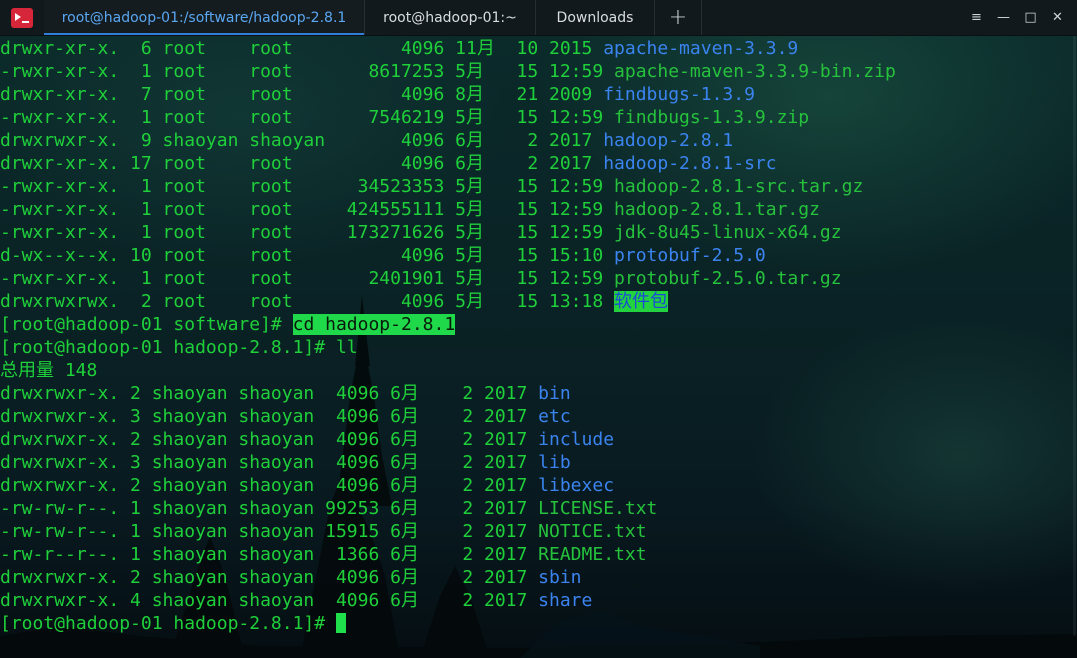 The width and height of the screenshot is (1077, 658). I want to click on directory-name: etc, so click(554, 416).